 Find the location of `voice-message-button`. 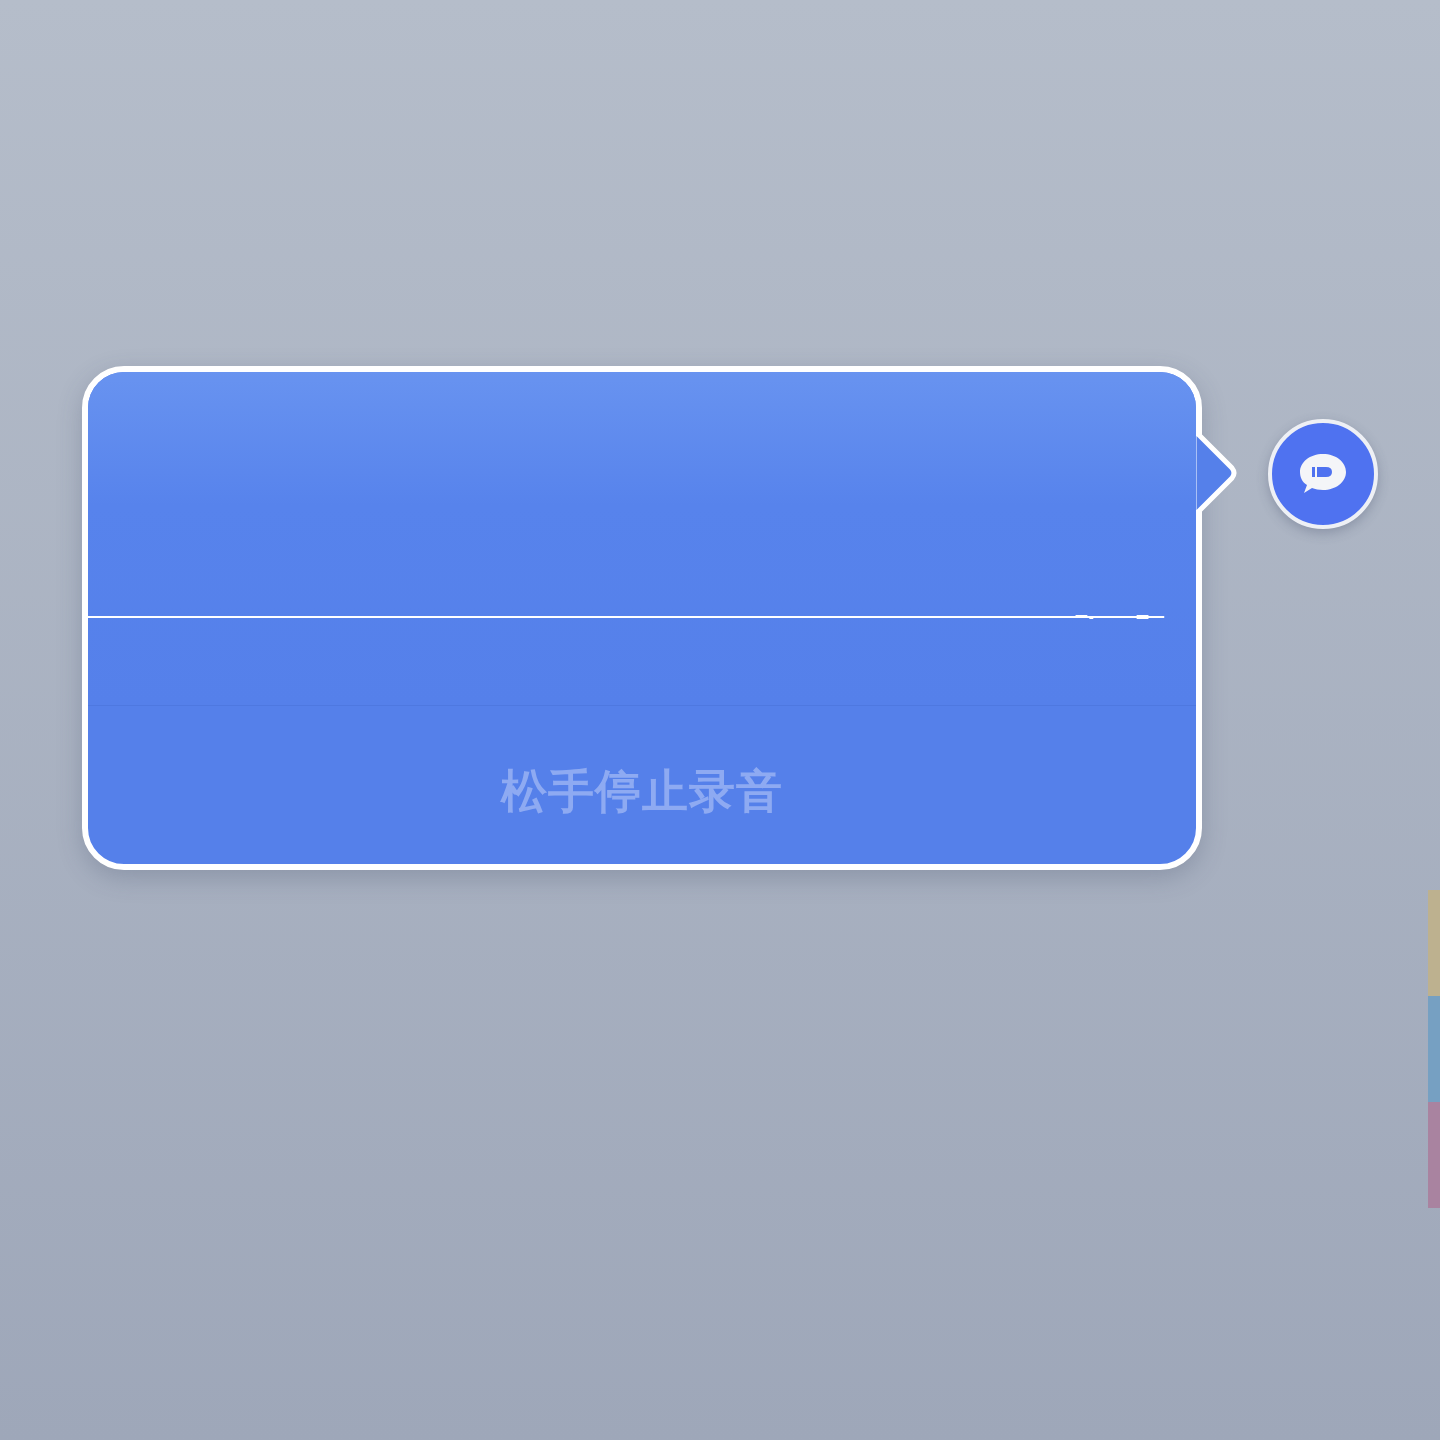

voice-message-button is located at coordinates (1323, 474).